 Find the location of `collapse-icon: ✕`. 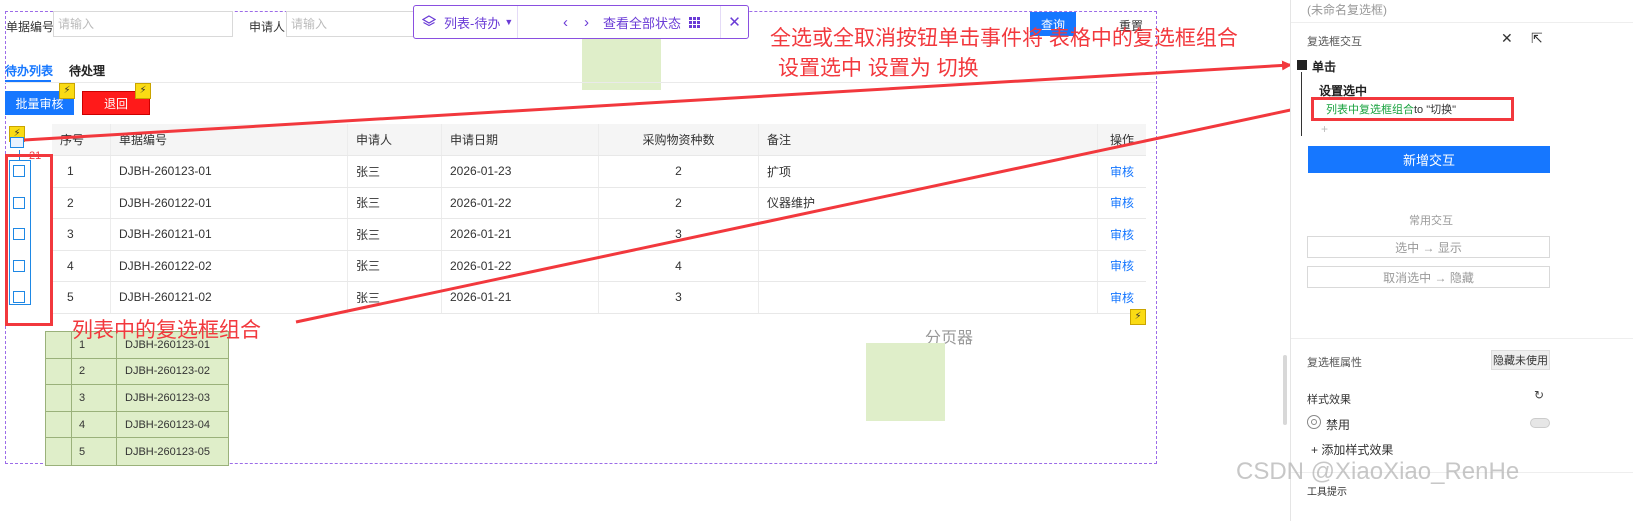

collapse-icon: ✕ is located at coordinates (1507, 38).